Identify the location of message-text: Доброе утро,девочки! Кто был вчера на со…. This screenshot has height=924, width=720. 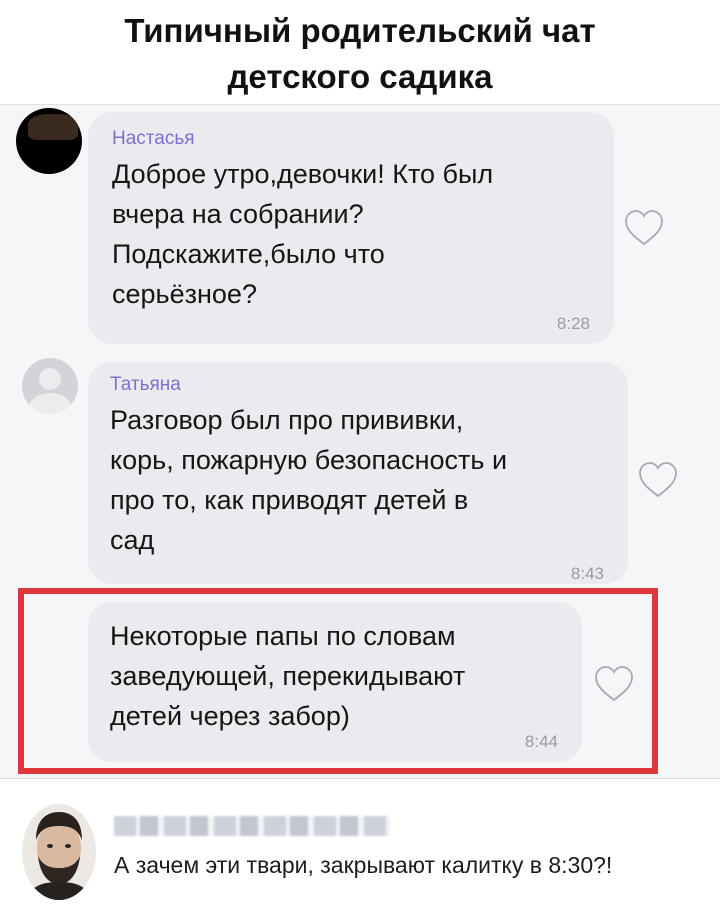
(303, 234).